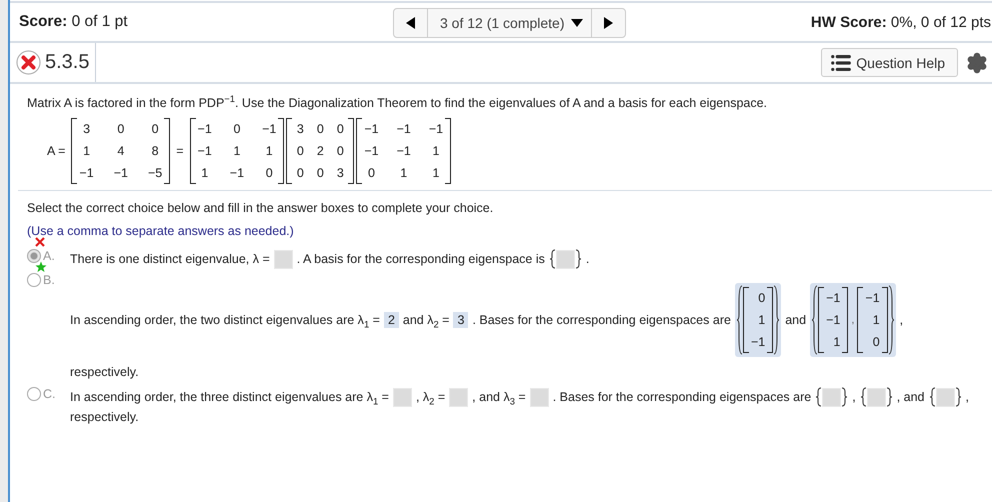  Describe the element at coordinates (391, 320) in the screenshot. I see `answer-box: 2` at that location.